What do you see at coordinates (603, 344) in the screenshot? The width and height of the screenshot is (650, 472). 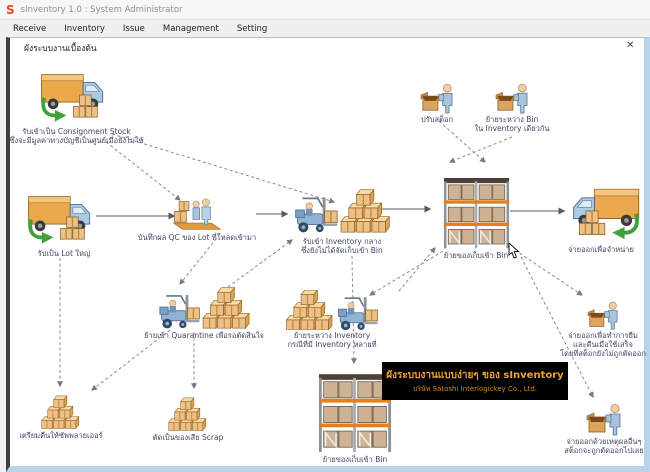 I see `node-label: และคืนเมื่อใช้เสร็จ` at bounding box center [603, 344].